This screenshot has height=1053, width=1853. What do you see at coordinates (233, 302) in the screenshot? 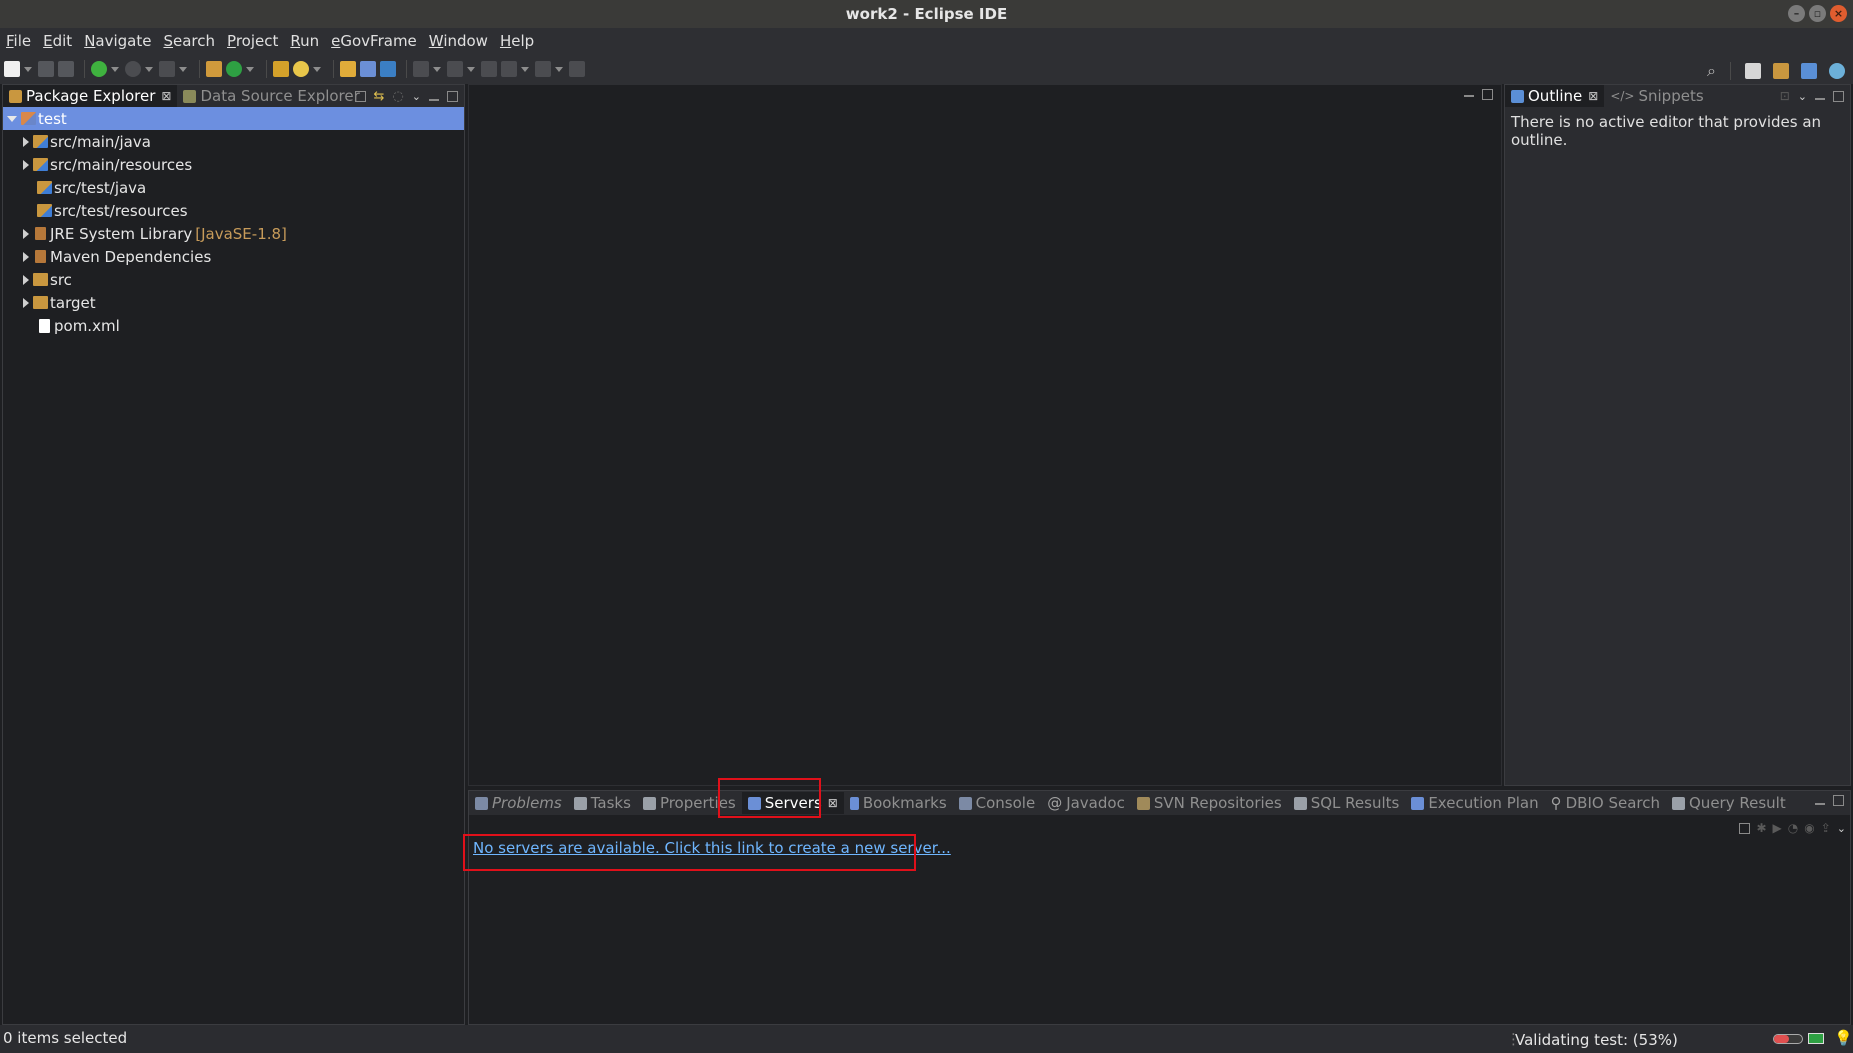
I see `tree-item-target: target` at bounding box center [233, 302].